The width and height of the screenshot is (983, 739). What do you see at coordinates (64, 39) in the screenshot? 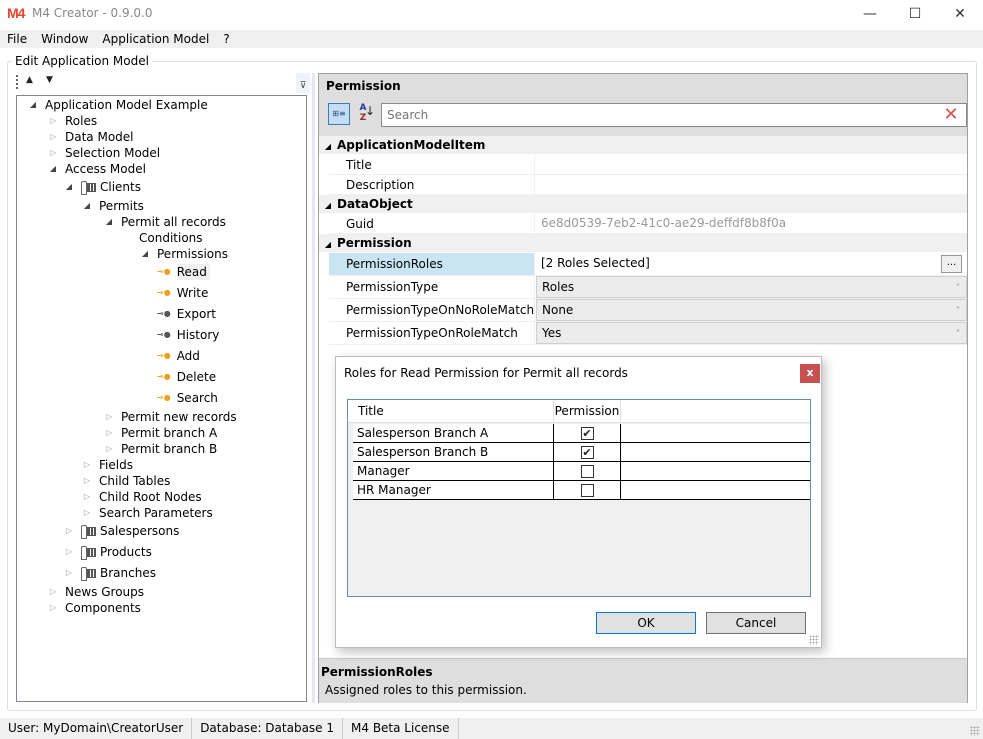
I see `menu-window: Window` at bounding box center [64, 39].